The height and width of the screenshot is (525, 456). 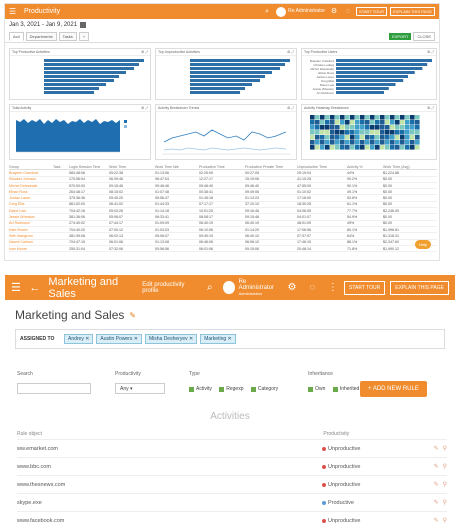 I want to click on search-input, so click(x=54, y=388).